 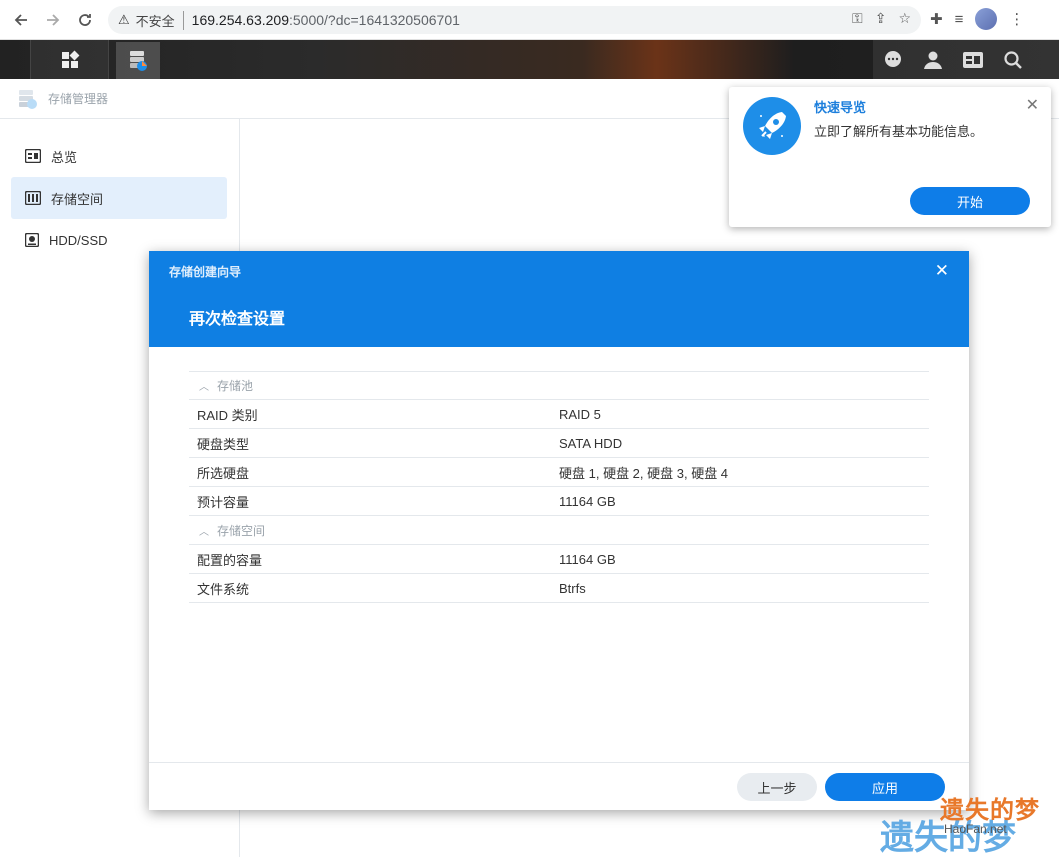 I want to click on insecure-label: 不安全, so click(x=160, y=20).